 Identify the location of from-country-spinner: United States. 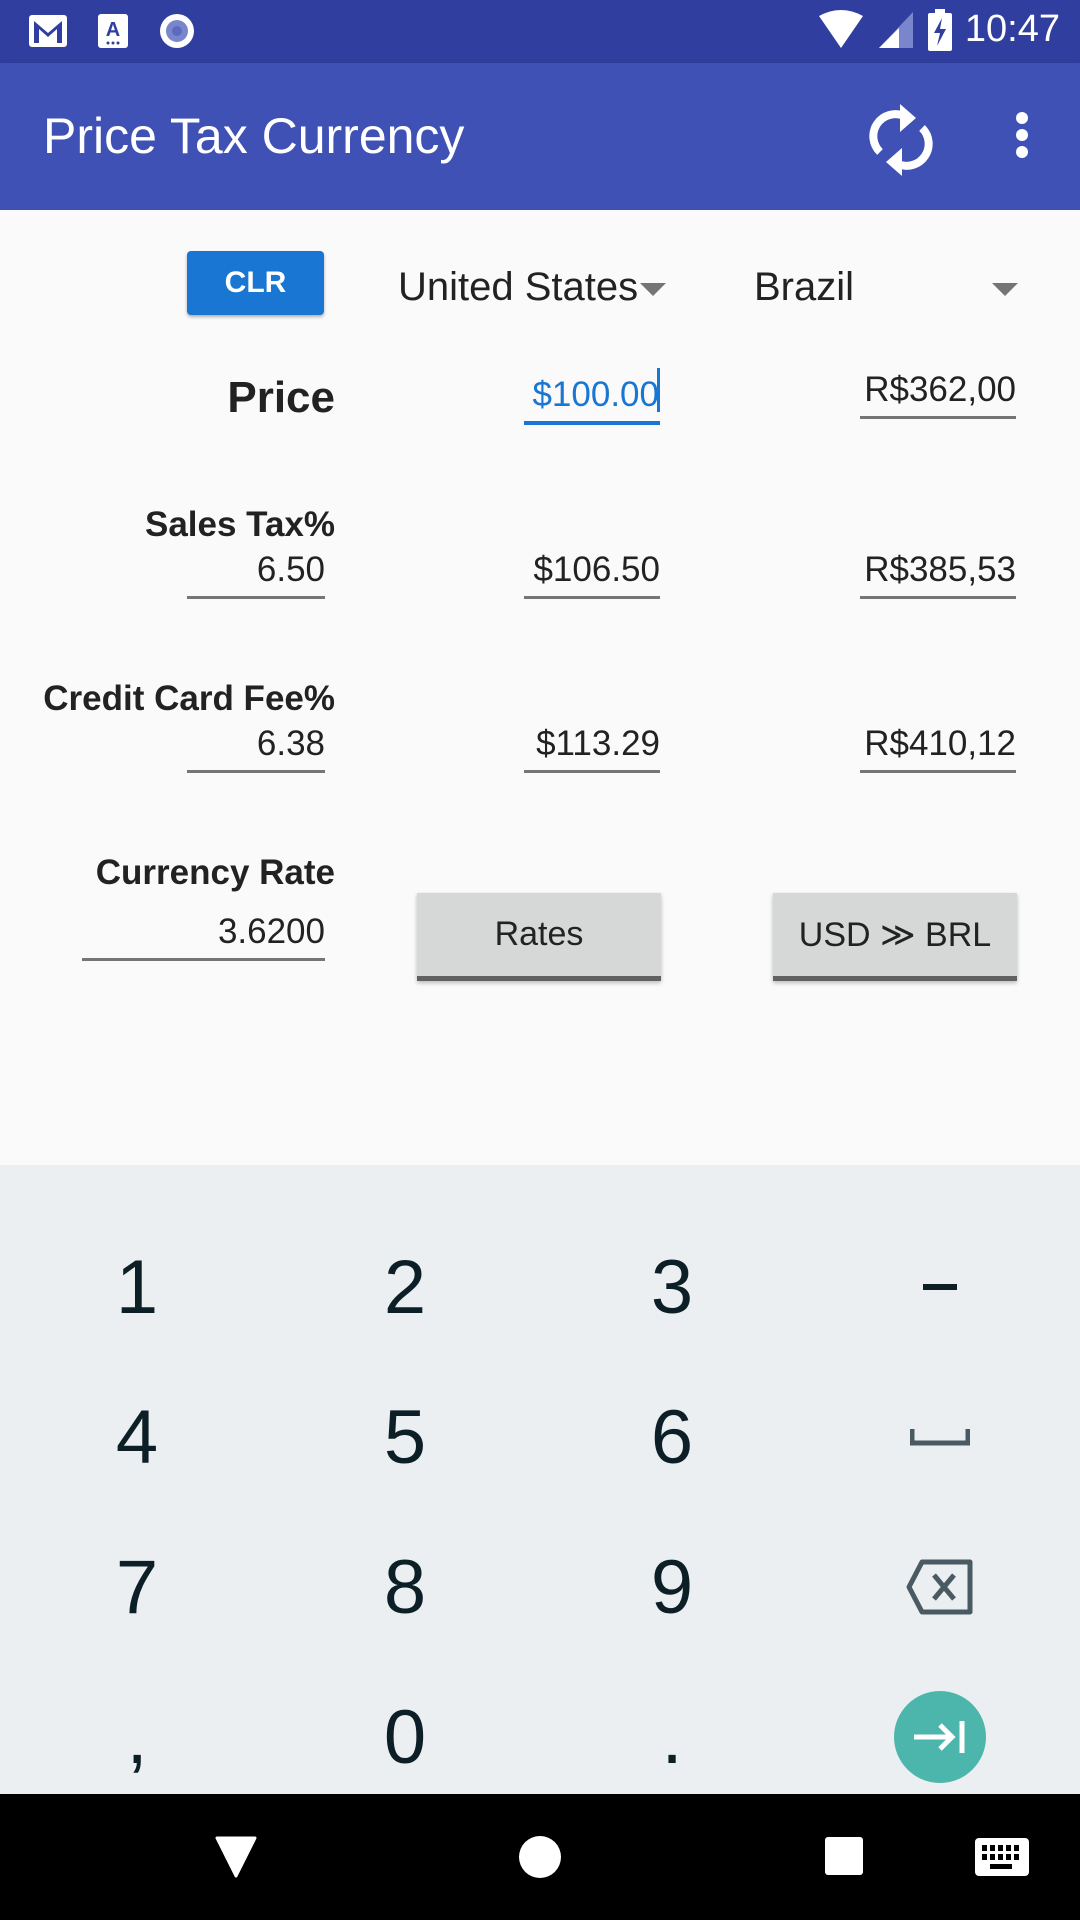
(533, 287).